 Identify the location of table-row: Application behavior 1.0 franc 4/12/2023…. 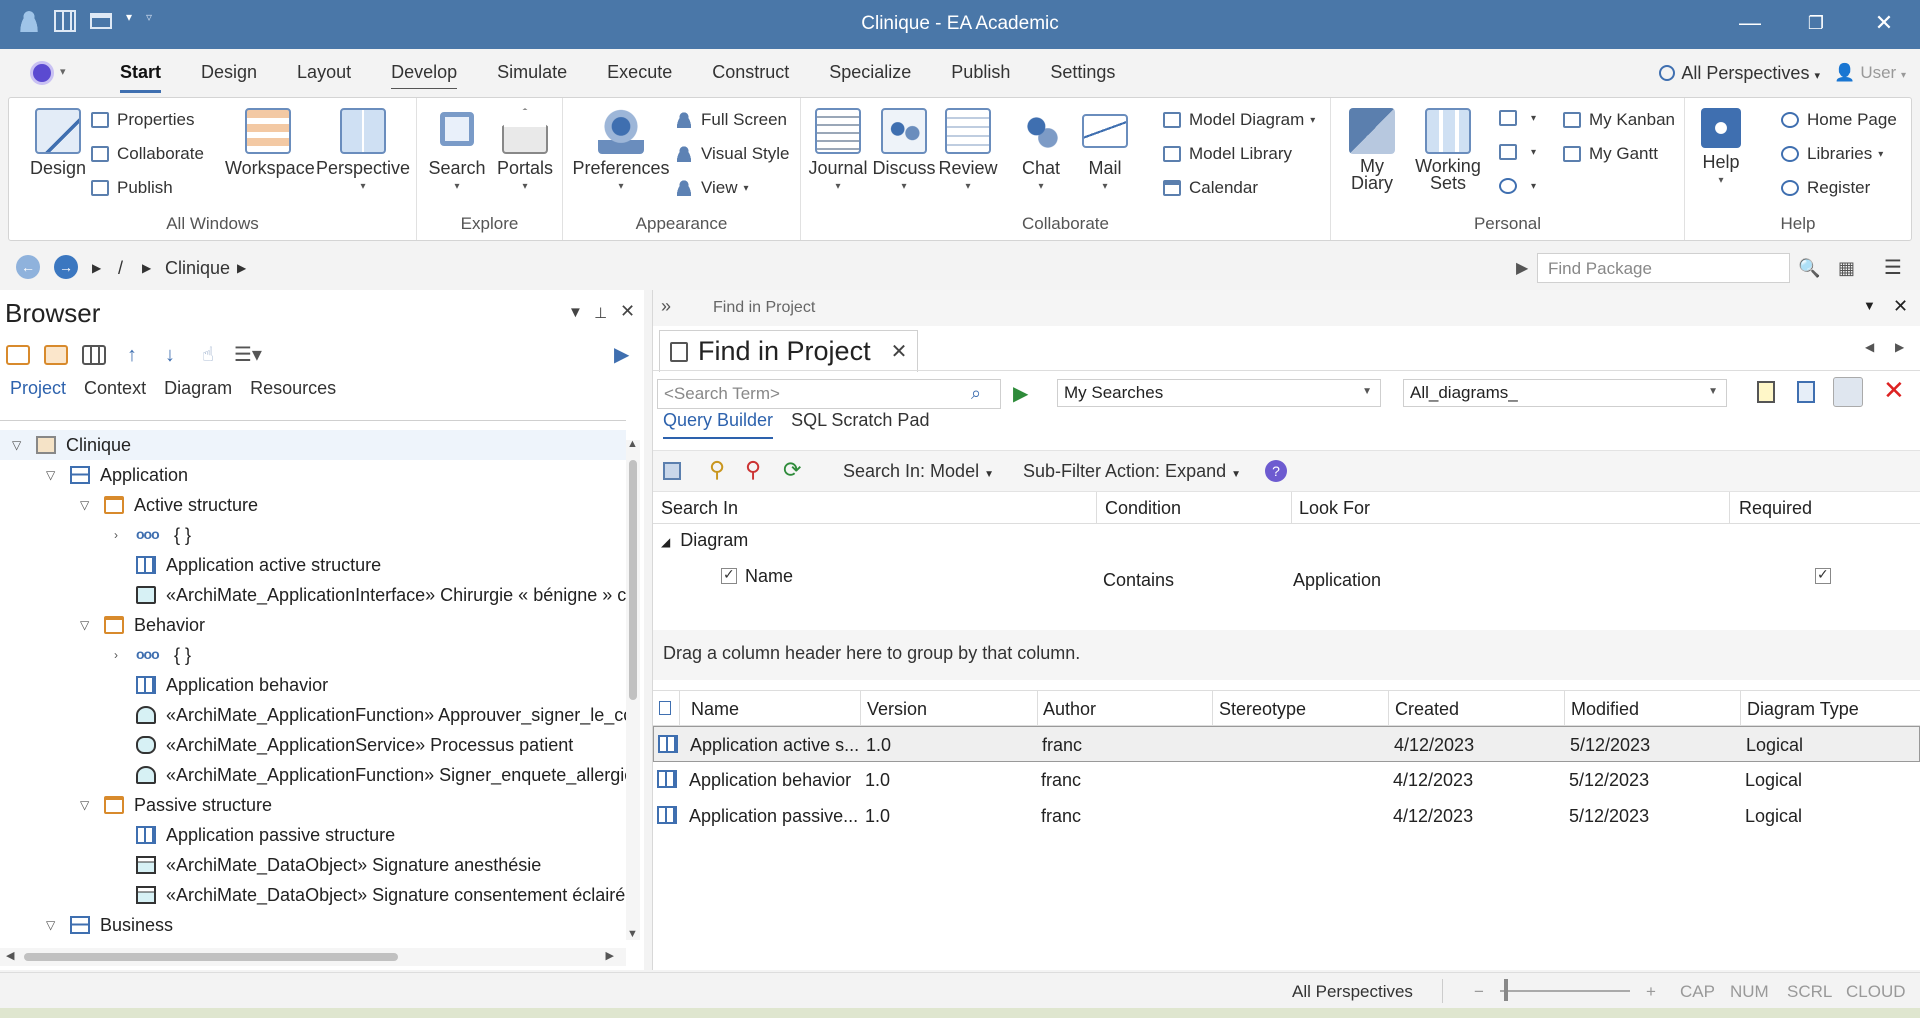
(1286, 780).